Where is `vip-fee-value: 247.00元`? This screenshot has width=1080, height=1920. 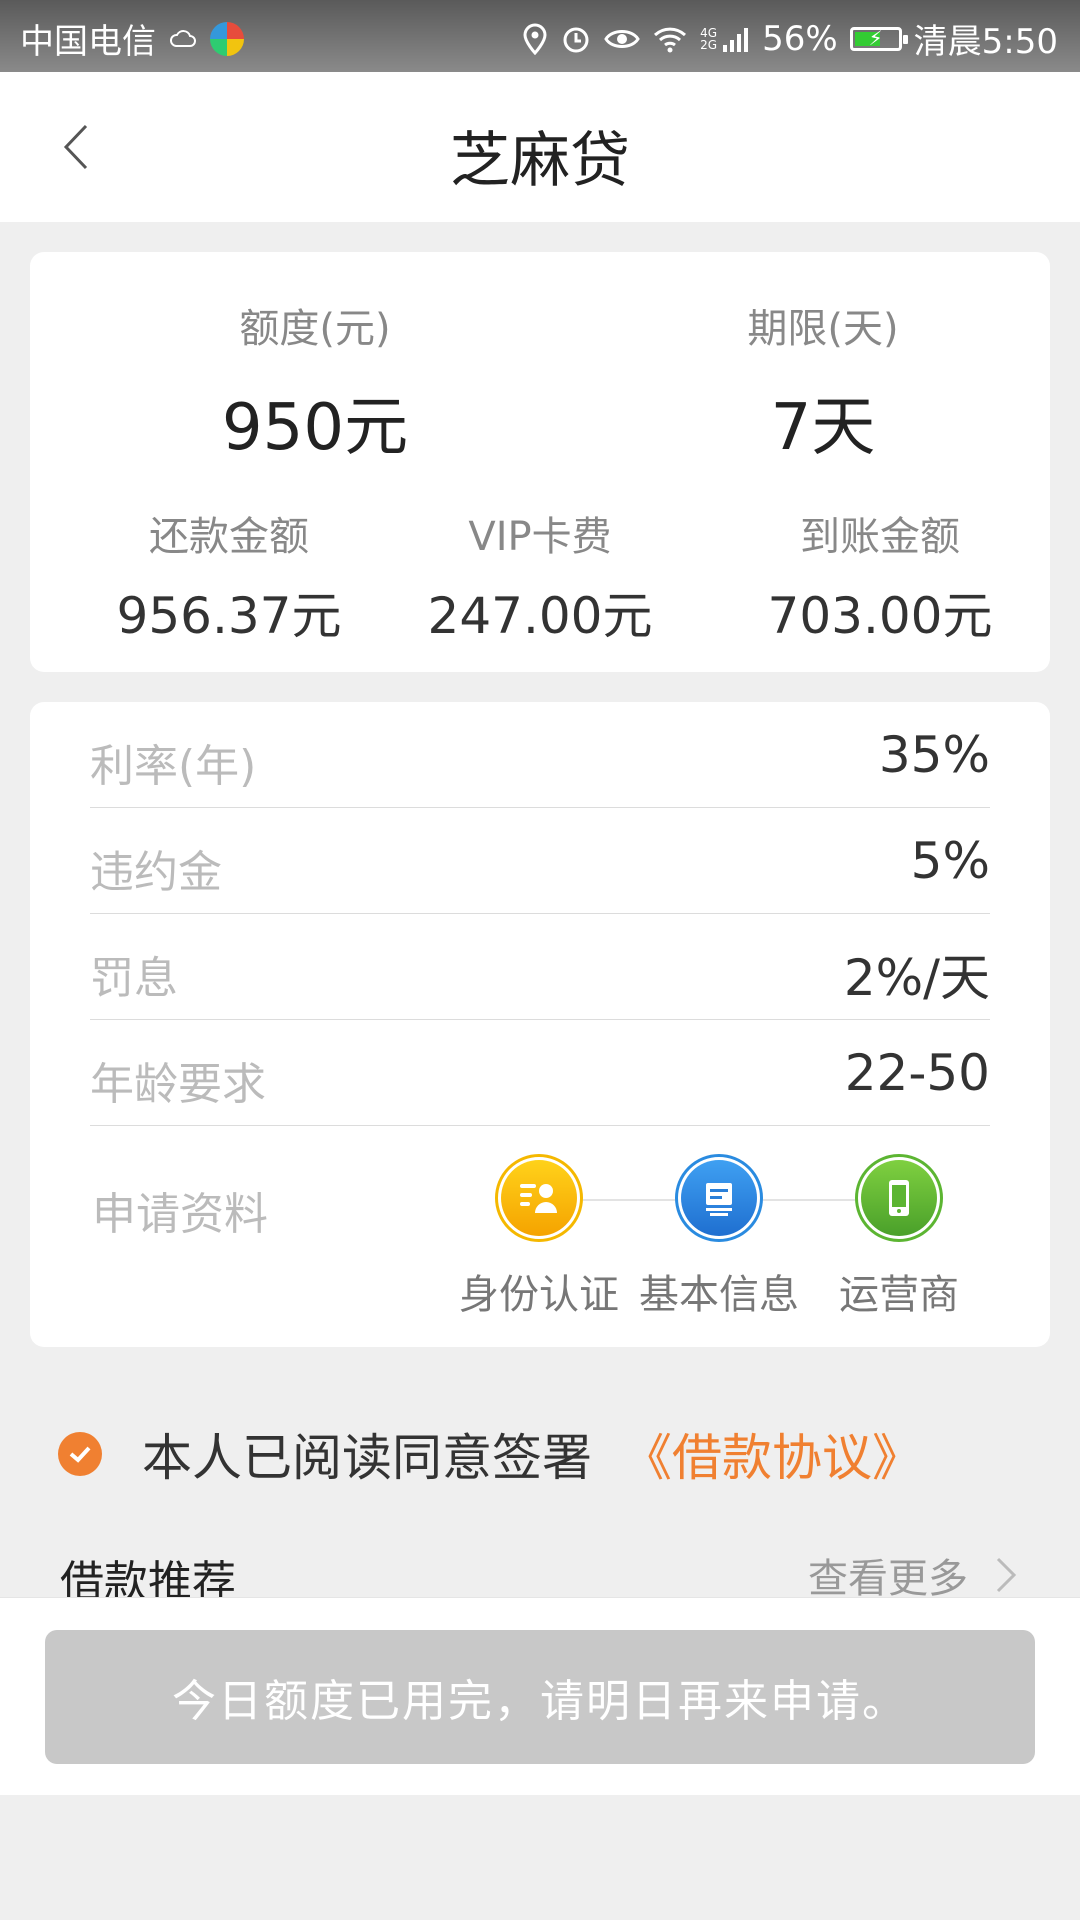 vip-fee-value: 247.00元 is located at coordinates (540, 616).